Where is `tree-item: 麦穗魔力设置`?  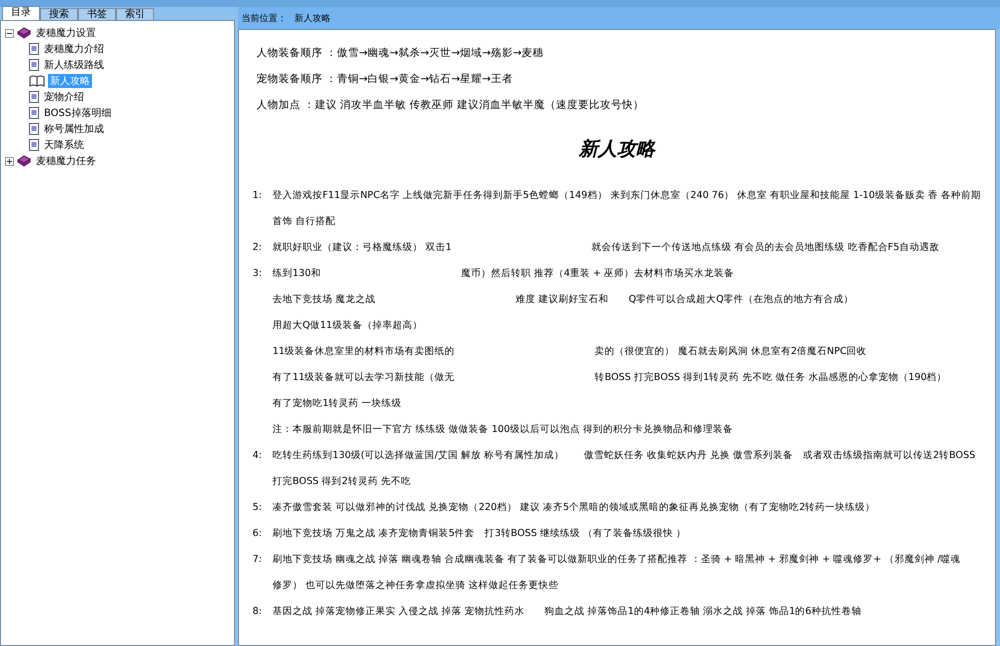
tree-item: 麦穗魔力设置 is located at coordinates (66, 33).